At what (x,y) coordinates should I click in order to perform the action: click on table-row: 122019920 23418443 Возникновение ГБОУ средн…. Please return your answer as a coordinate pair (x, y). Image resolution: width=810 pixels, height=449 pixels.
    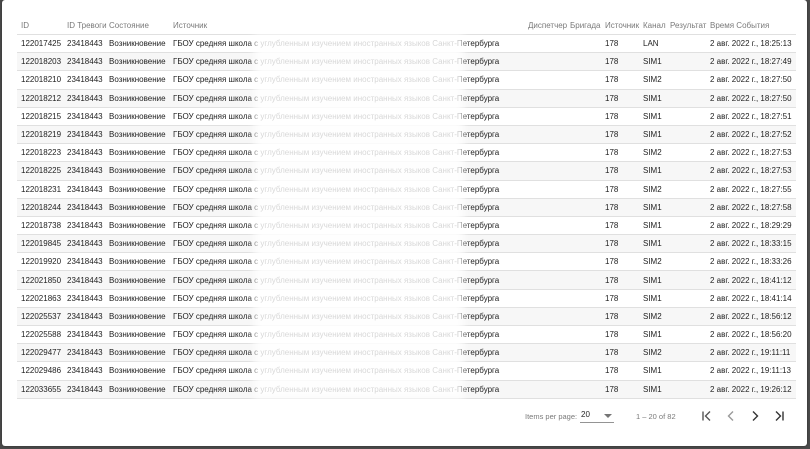
    Looking at the image, I should click on (406, 262).